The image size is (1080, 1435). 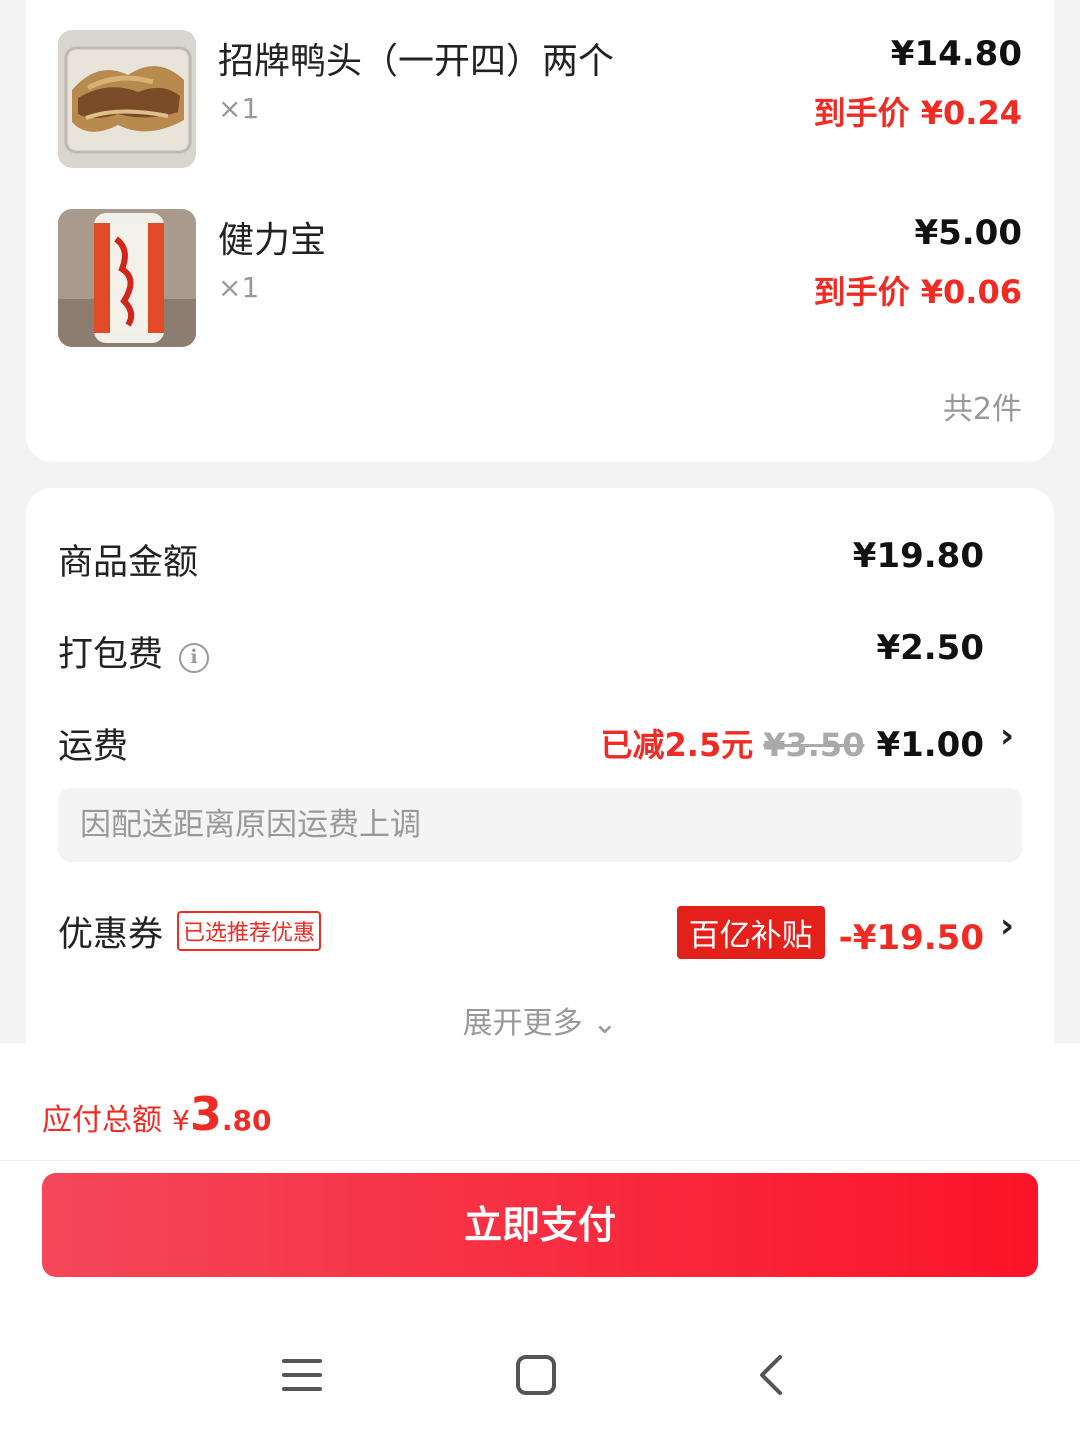 What do you see at coordinates (677, 745) in the screenshot?
I see `shipping-reduced: 已减2.5元` at bounding box center [677, 745].